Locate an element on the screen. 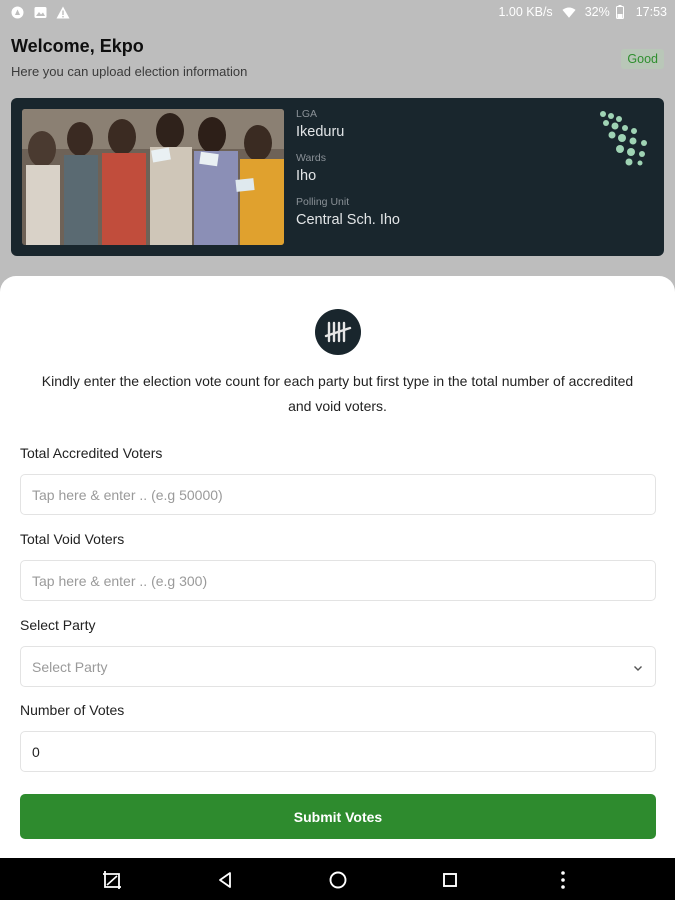 This screenshot has width=675, height=900. navigation-bar is located at coordinates (337, 879).